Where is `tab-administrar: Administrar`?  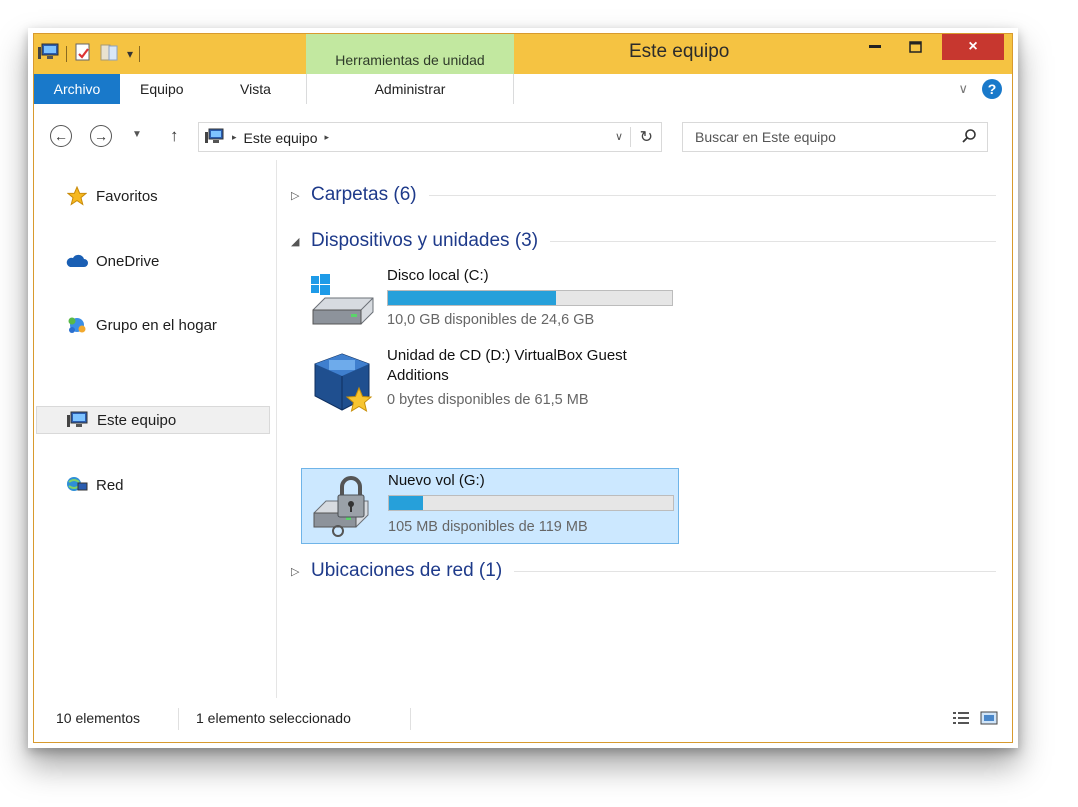
tab-administrar: Administrar is located at coordinates (410, 89).